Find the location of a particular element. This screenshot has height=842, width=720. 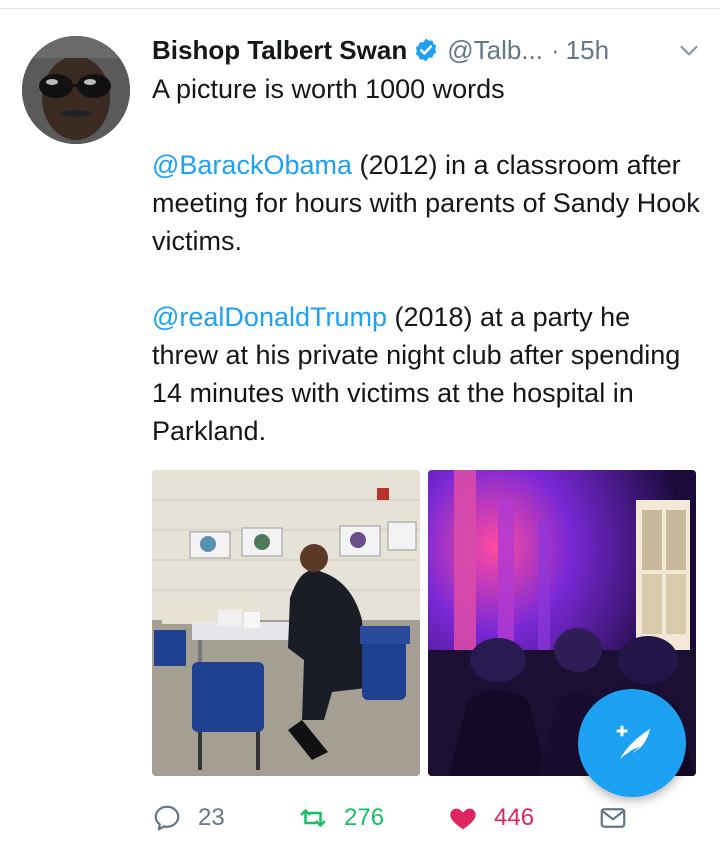

chevron-down-icon is located at coordinates (689, 50).